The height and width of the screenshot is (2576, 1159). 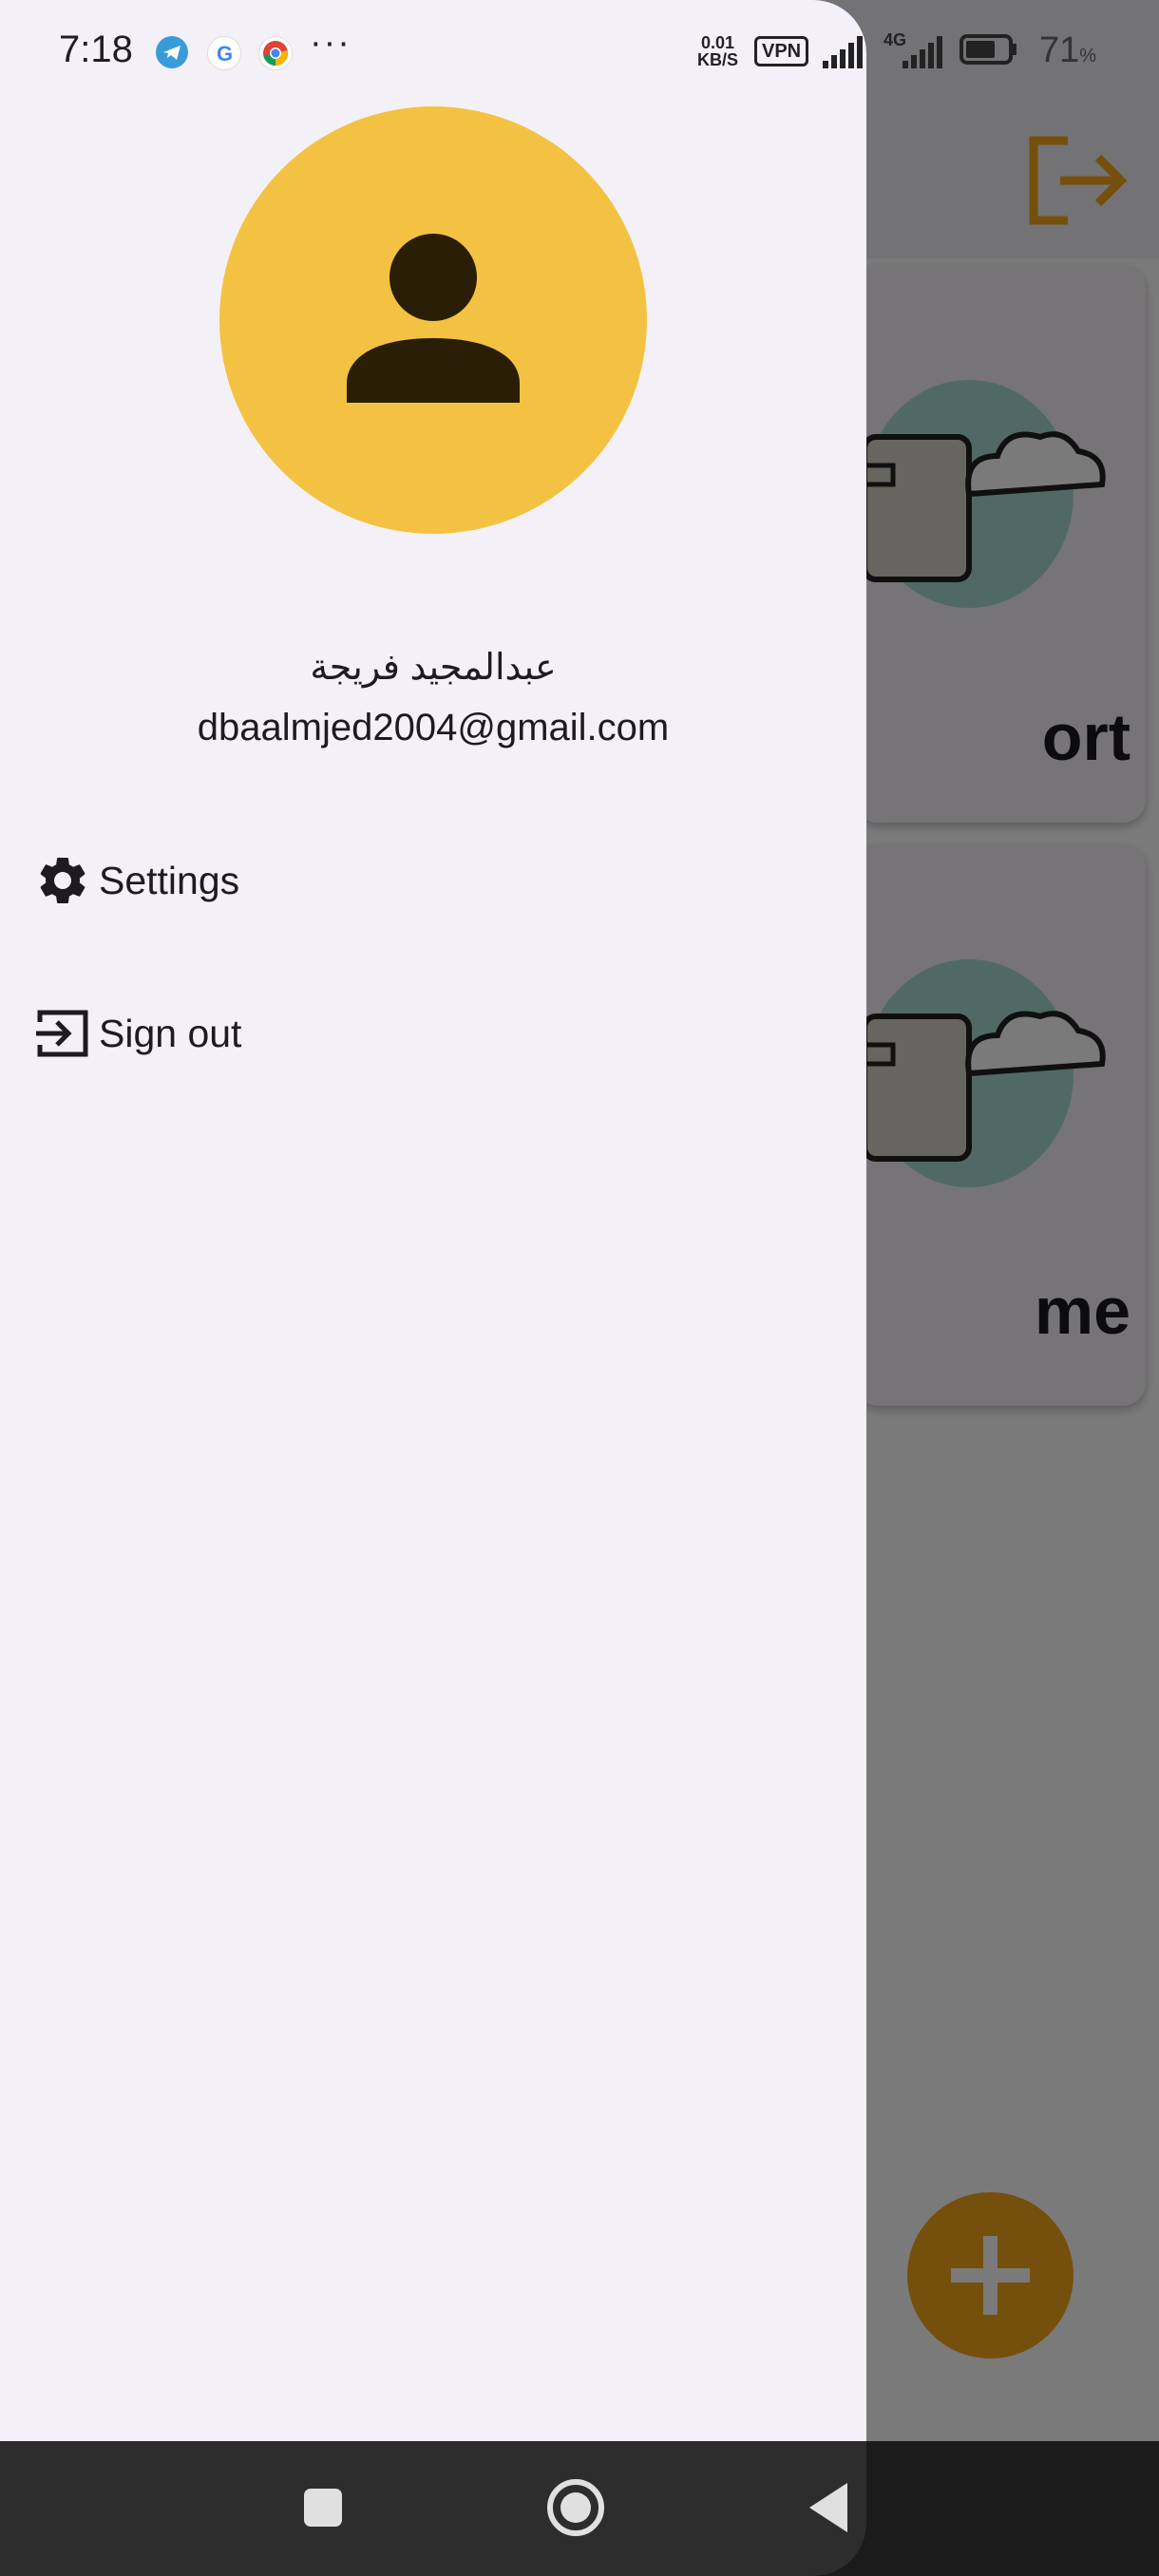 What do you see at coordinates (172, 52) in the screenshot?
I see `telegram-icon` at bounding box center [172, 52].